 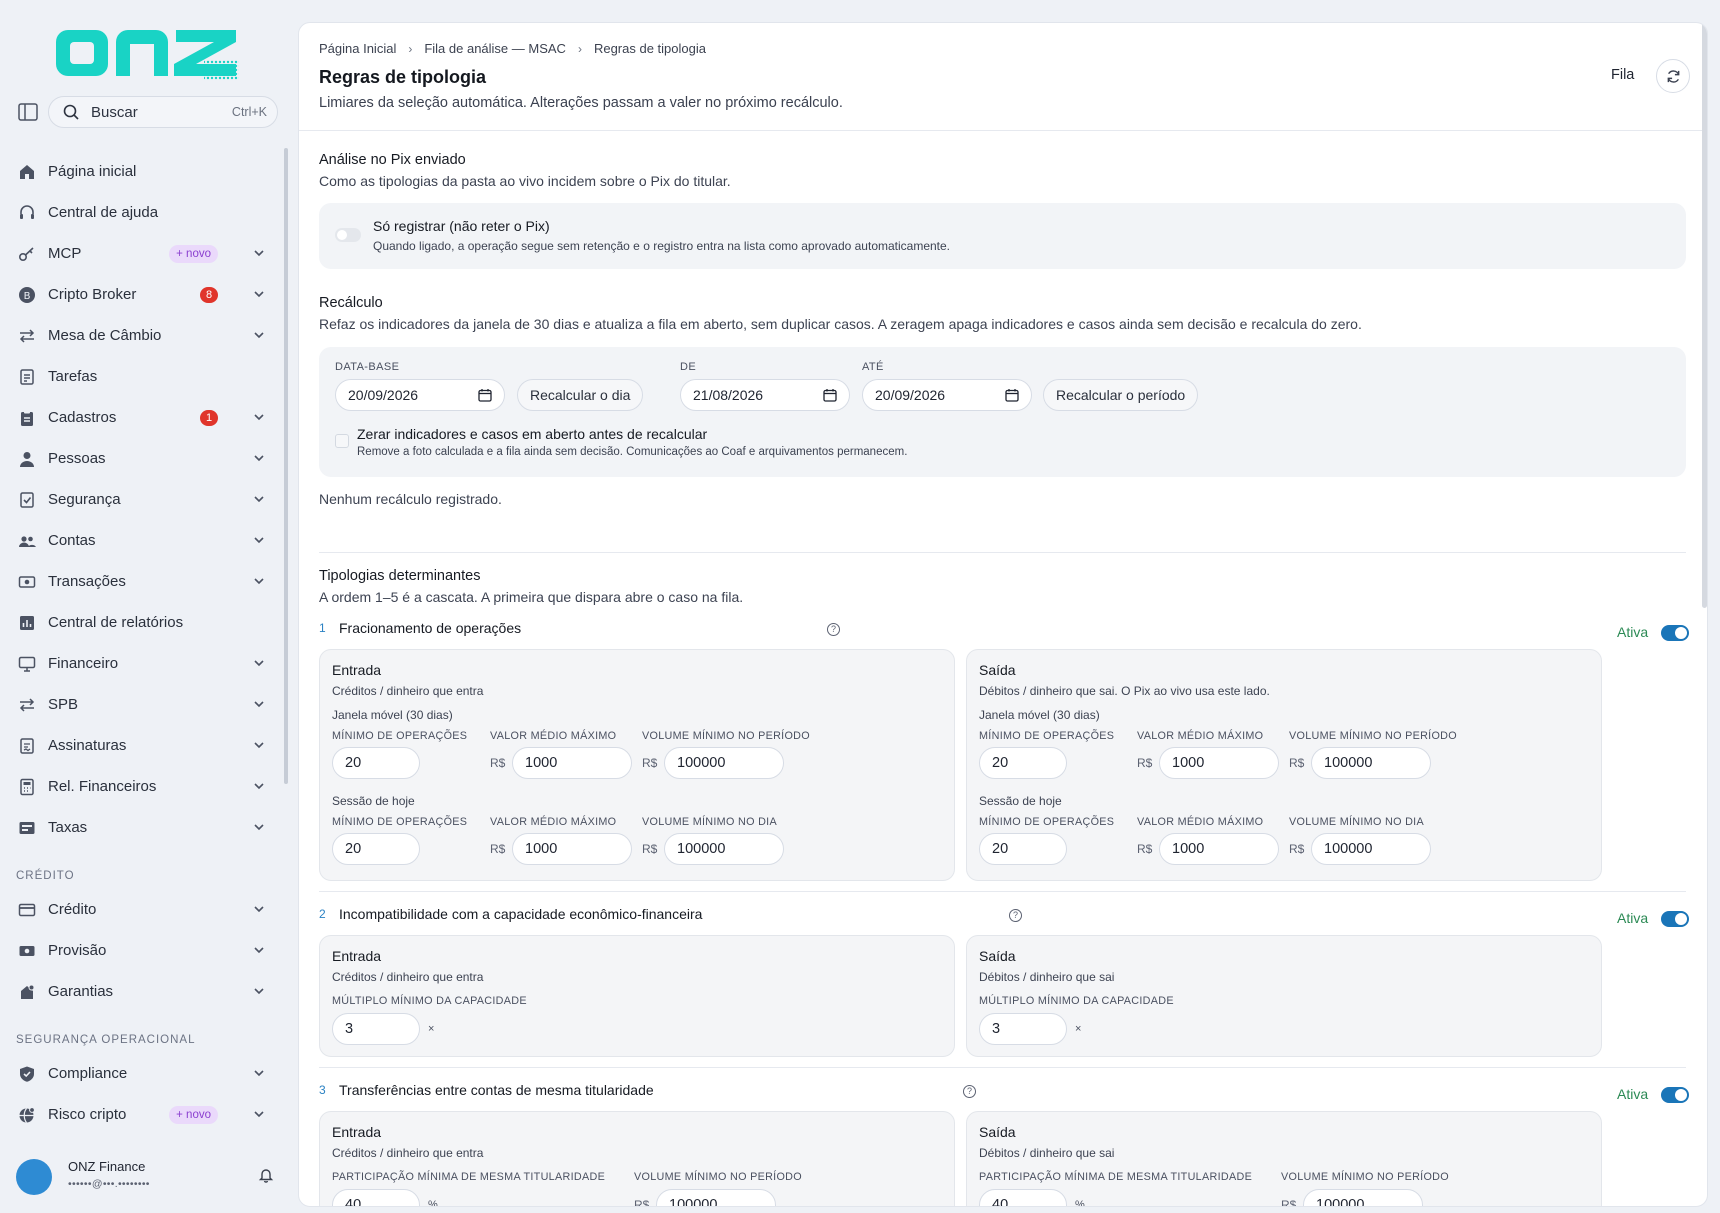 What do you see at coordinates (146, 50) in the screenshot?
I see `onz-logo` at bounding box center [146, 50].